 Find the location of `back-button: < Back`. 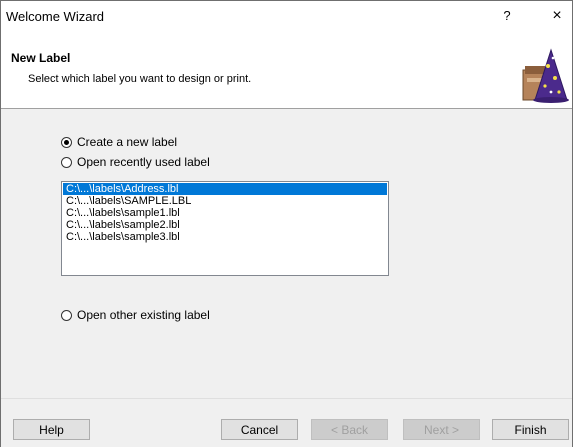

back-button: < Back is located at coordinates (349, 429).